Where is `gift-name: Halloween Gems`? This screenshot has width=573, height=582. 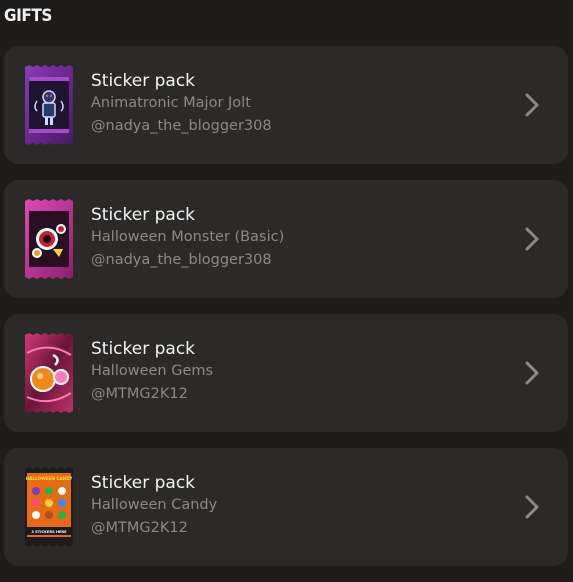 gift-name: Halloween Gems is located at coordinates (152, 371).